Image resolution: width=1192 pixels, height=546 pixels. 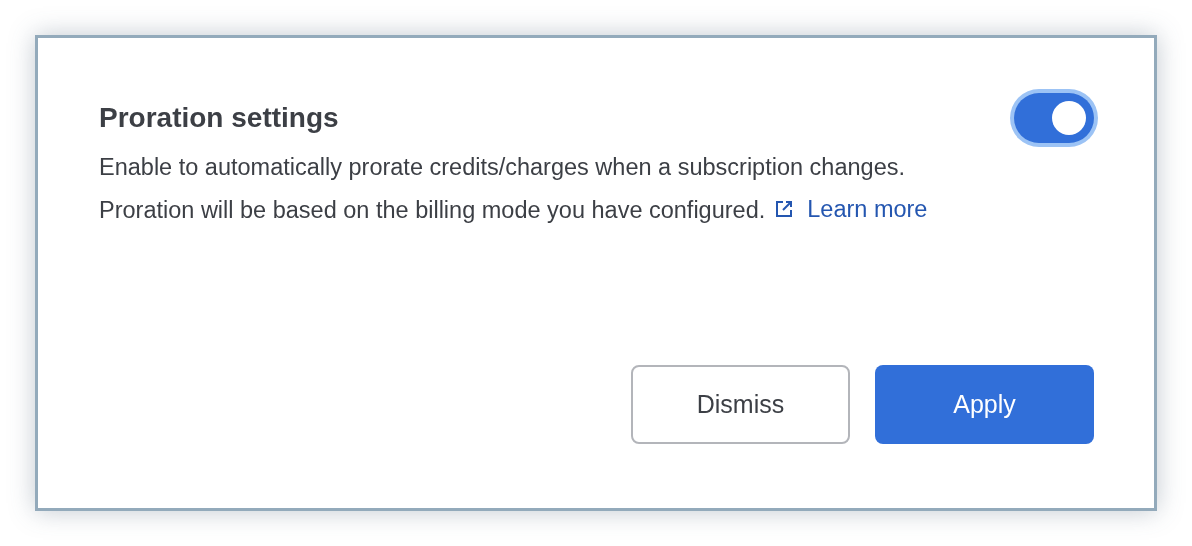 What do you see at coordinates (851, 209) in the screenshot?
I see `learn-more-link: Learn more` at bounding box center [851, 209].